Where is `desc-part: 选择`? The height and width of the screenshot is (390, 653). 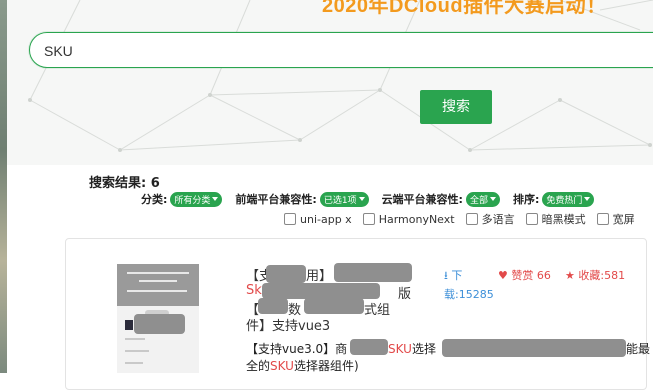 desc-part: 选择 is located at coordinates (423, 349).